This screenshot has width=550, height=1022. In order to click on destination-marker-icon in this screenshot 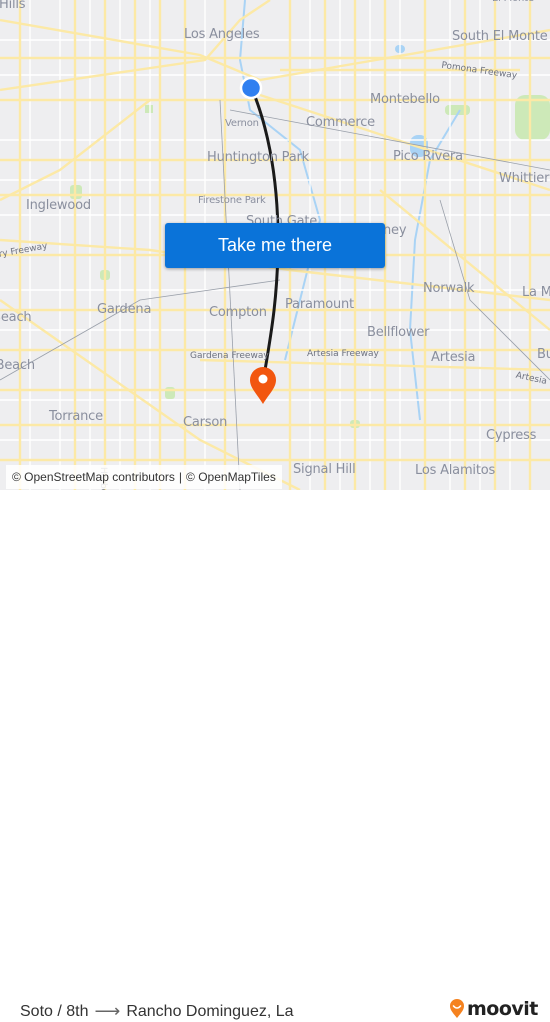, I will do `click(263, 385)`.